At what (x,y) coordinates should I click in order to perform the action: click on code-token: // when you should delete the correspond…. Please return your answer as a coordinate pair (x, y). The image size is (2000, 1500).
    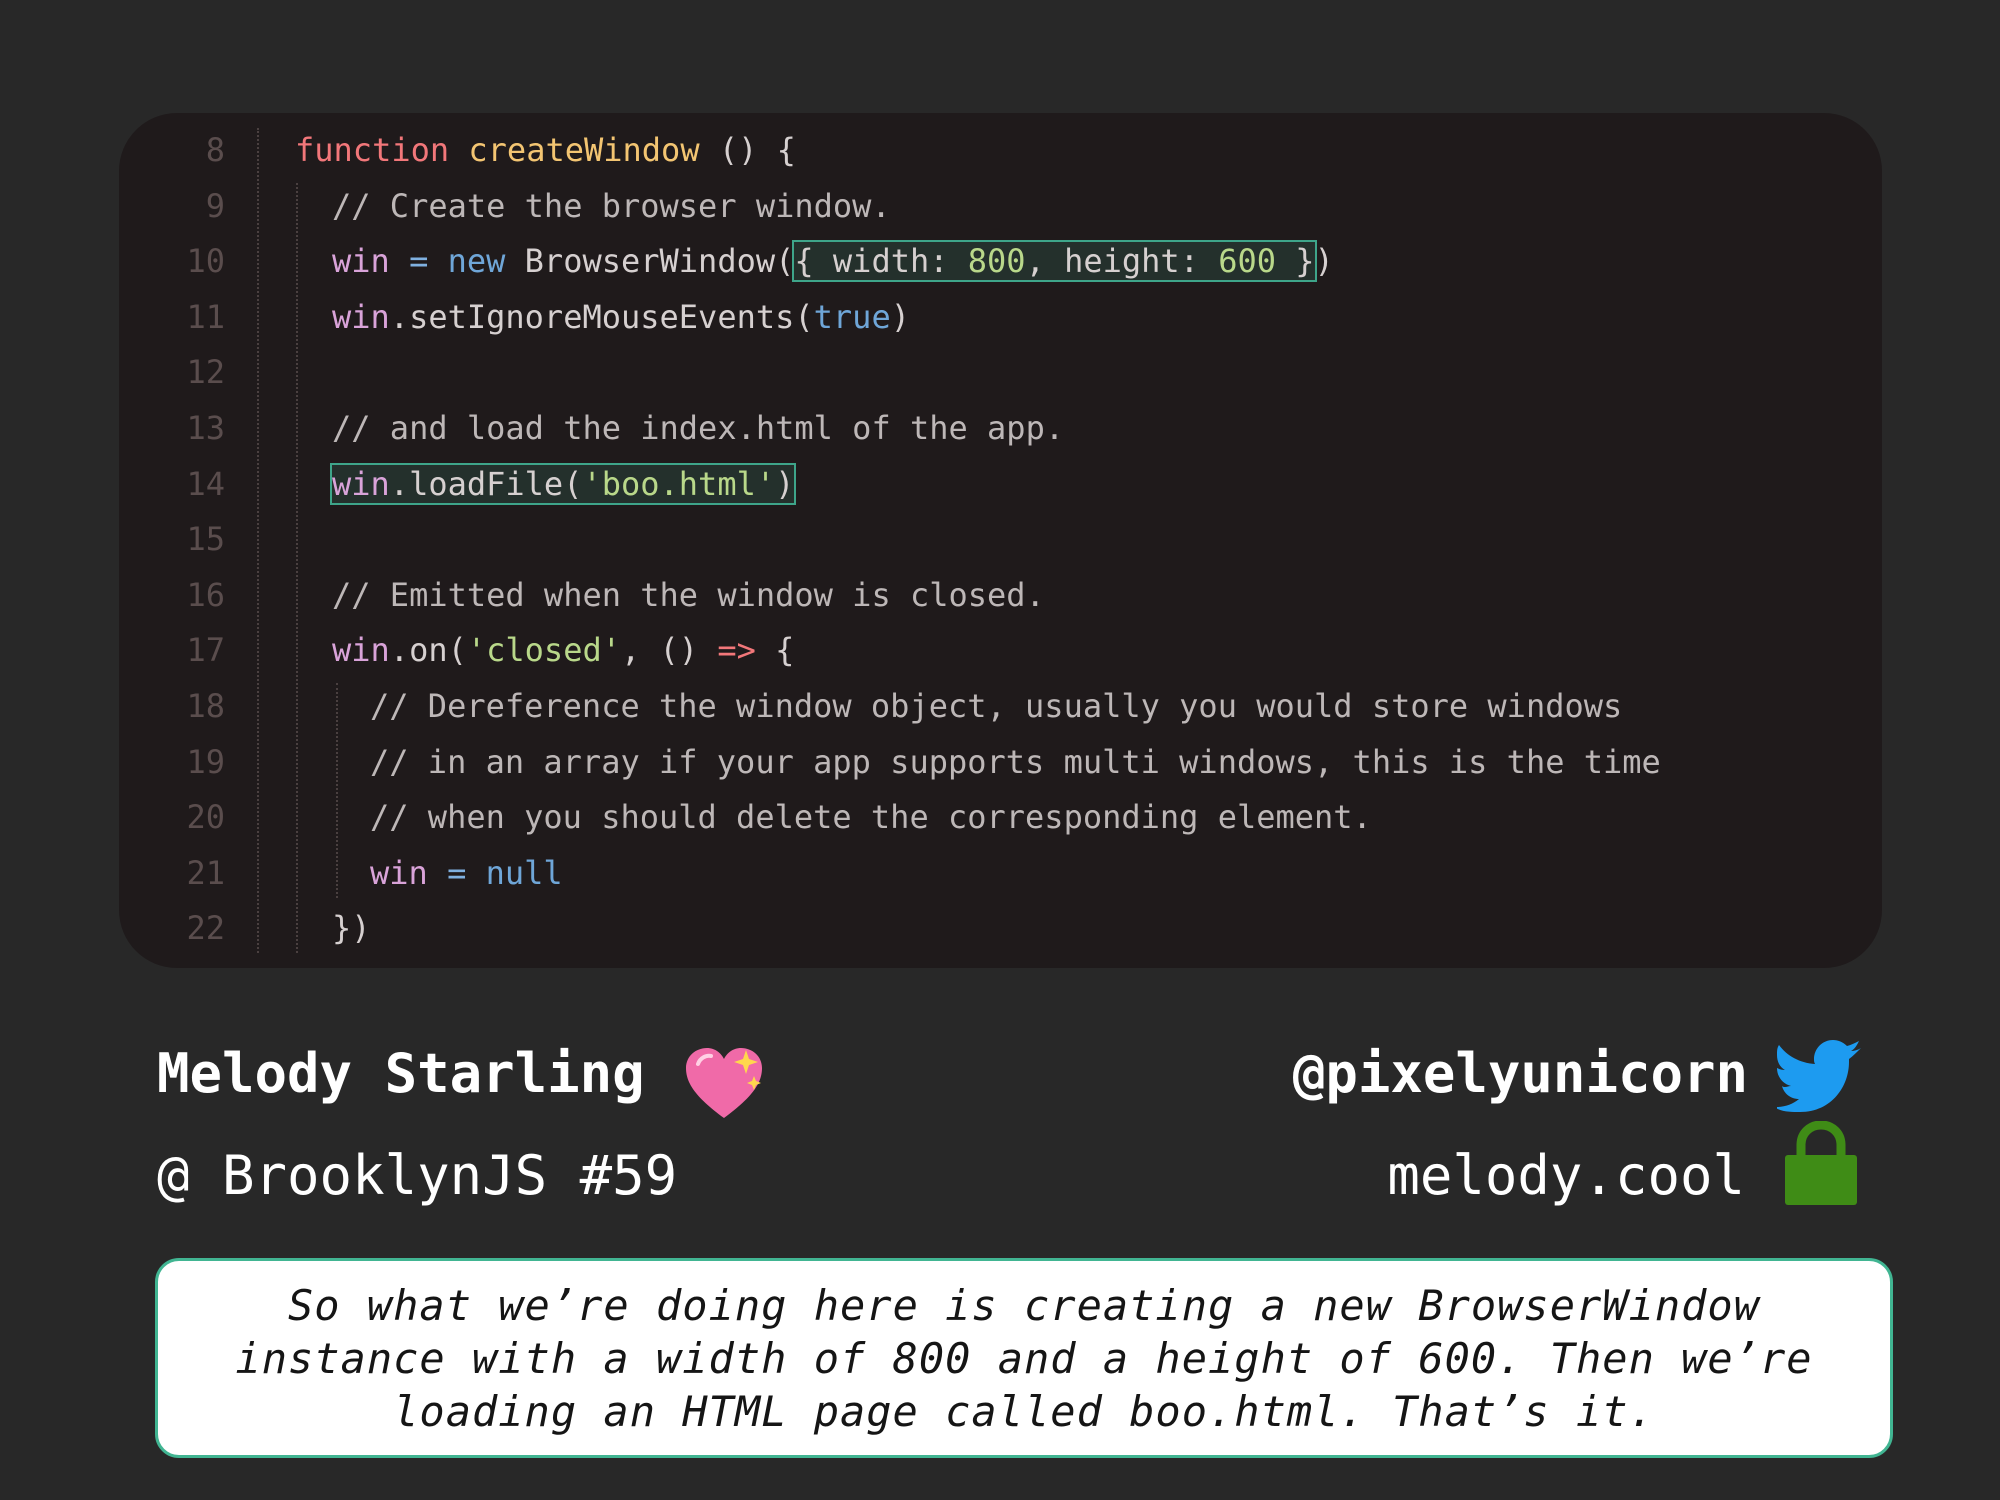
    Looking at the image, I should click on (871, 817).